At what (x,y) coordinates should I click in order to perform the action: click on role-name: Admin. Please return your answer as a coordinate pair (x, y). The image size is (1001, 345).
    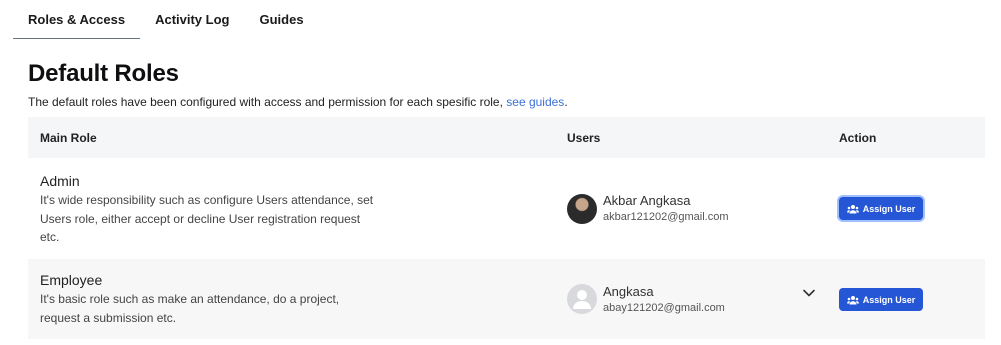
    Looking at the image, I should click on (60, 181).